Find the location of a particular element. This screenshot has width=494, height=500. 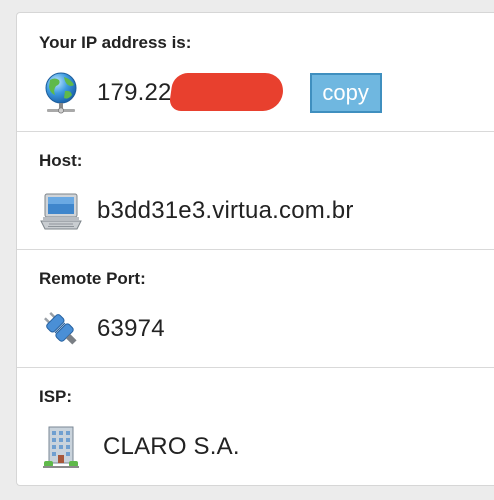

host-label: Host: is located at coordinates (61, 160).